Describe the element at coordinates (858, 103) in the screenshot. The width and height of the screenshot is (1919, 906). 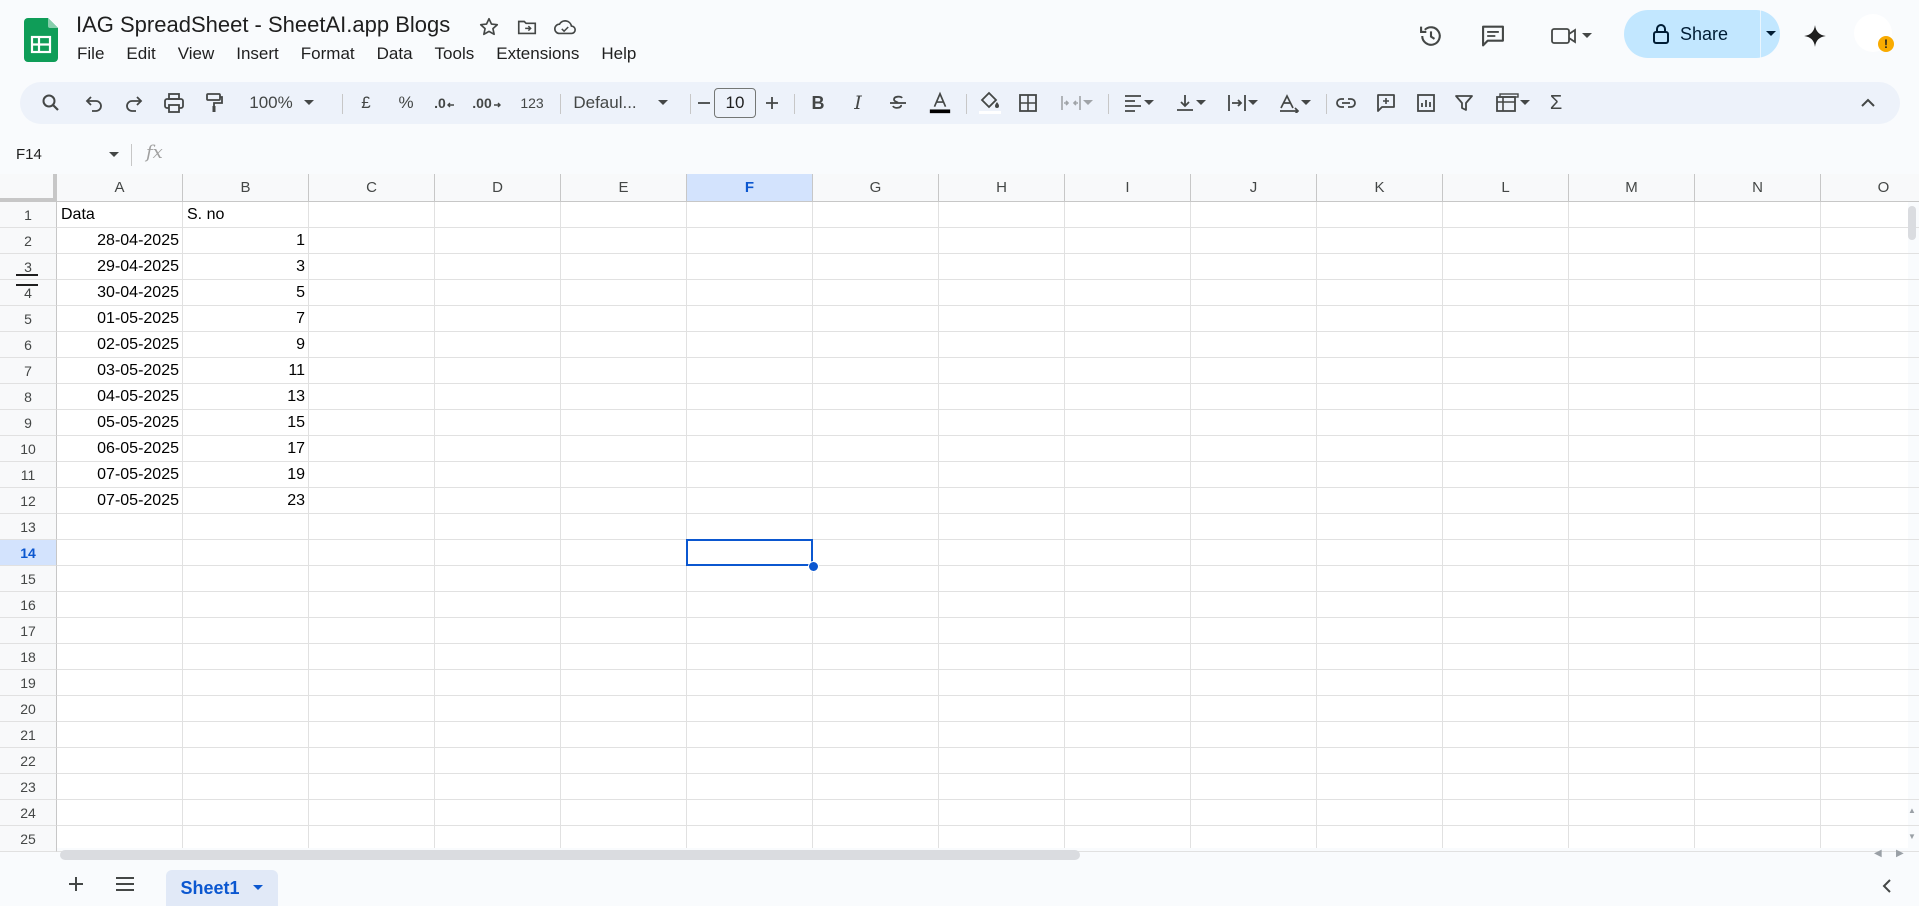
I see `italic-button: I` at that location.